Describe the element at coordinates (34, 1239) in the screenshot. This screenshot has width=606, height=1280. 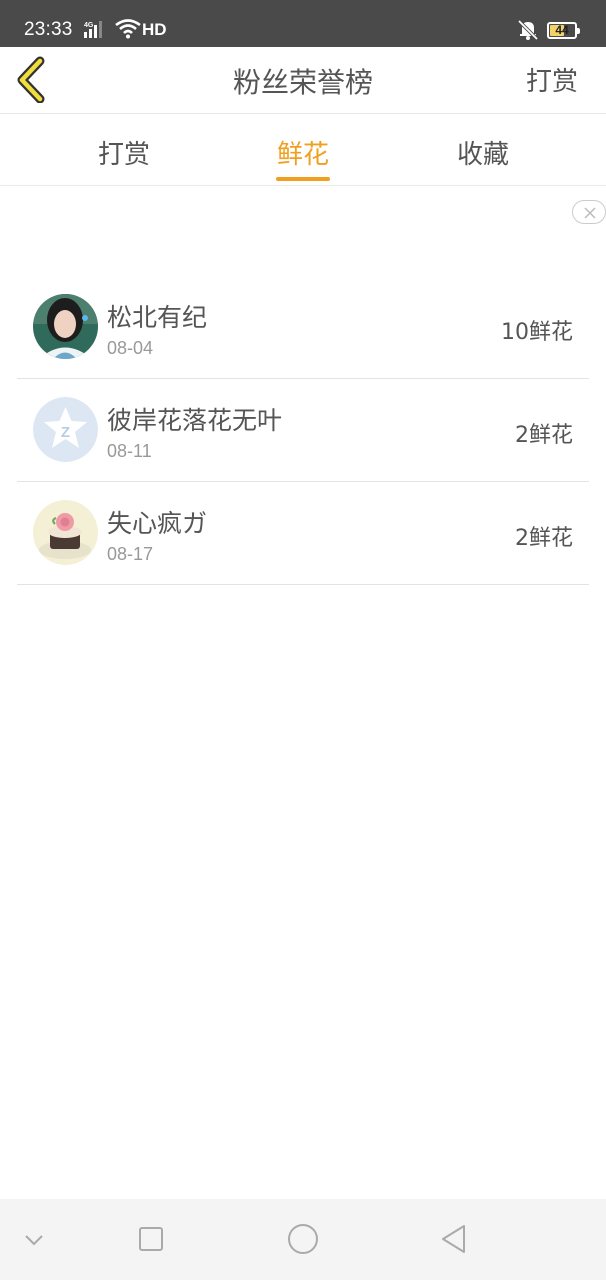
I see `collapse-chevron-icon` at that location.